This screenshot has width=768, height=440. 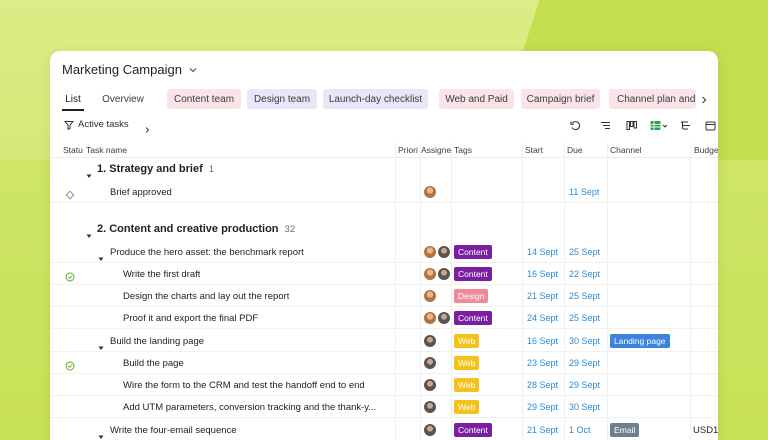 What do you see at coordinates (542, 363) in the screenshot?
I see `start-date: 23 Sept` at bounding box center [542, 363].